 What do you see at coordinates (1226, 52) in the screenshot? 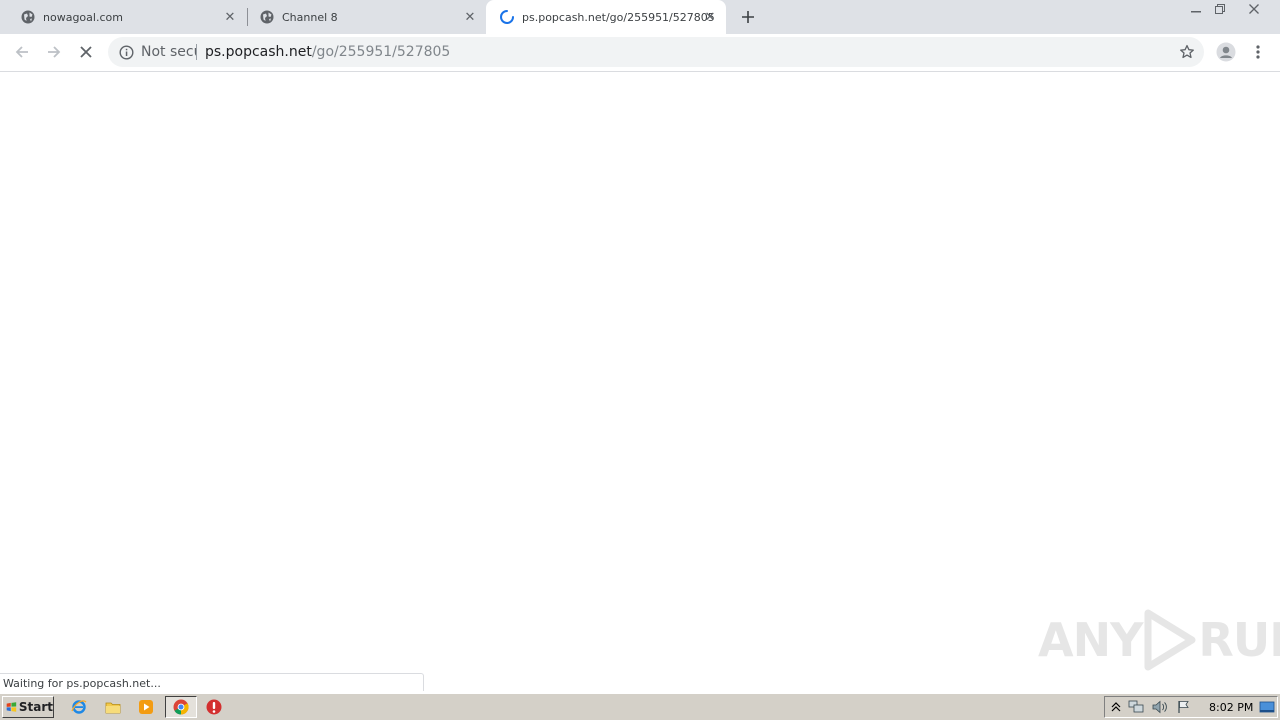
I see `profile-avatar-icon` at bounding box center [1226, 52].